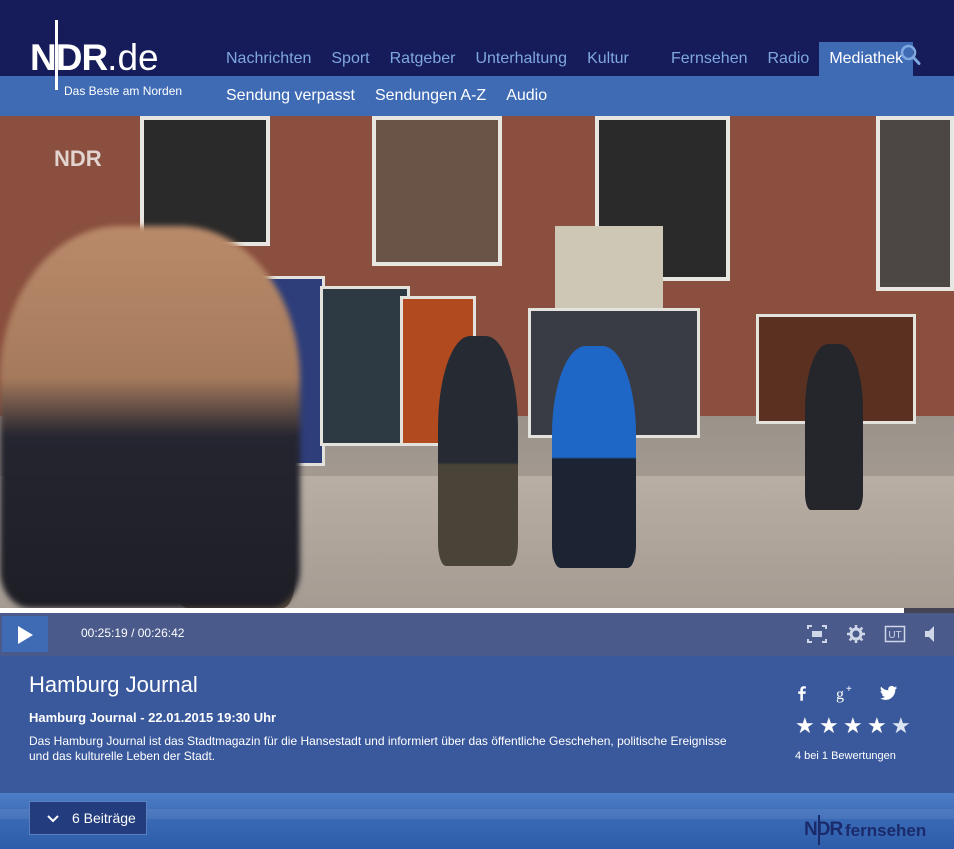 This screenshot has height=849, width=954. I want to click on time-display: 00:25:19 / 00:26:42, so click(132, 633).